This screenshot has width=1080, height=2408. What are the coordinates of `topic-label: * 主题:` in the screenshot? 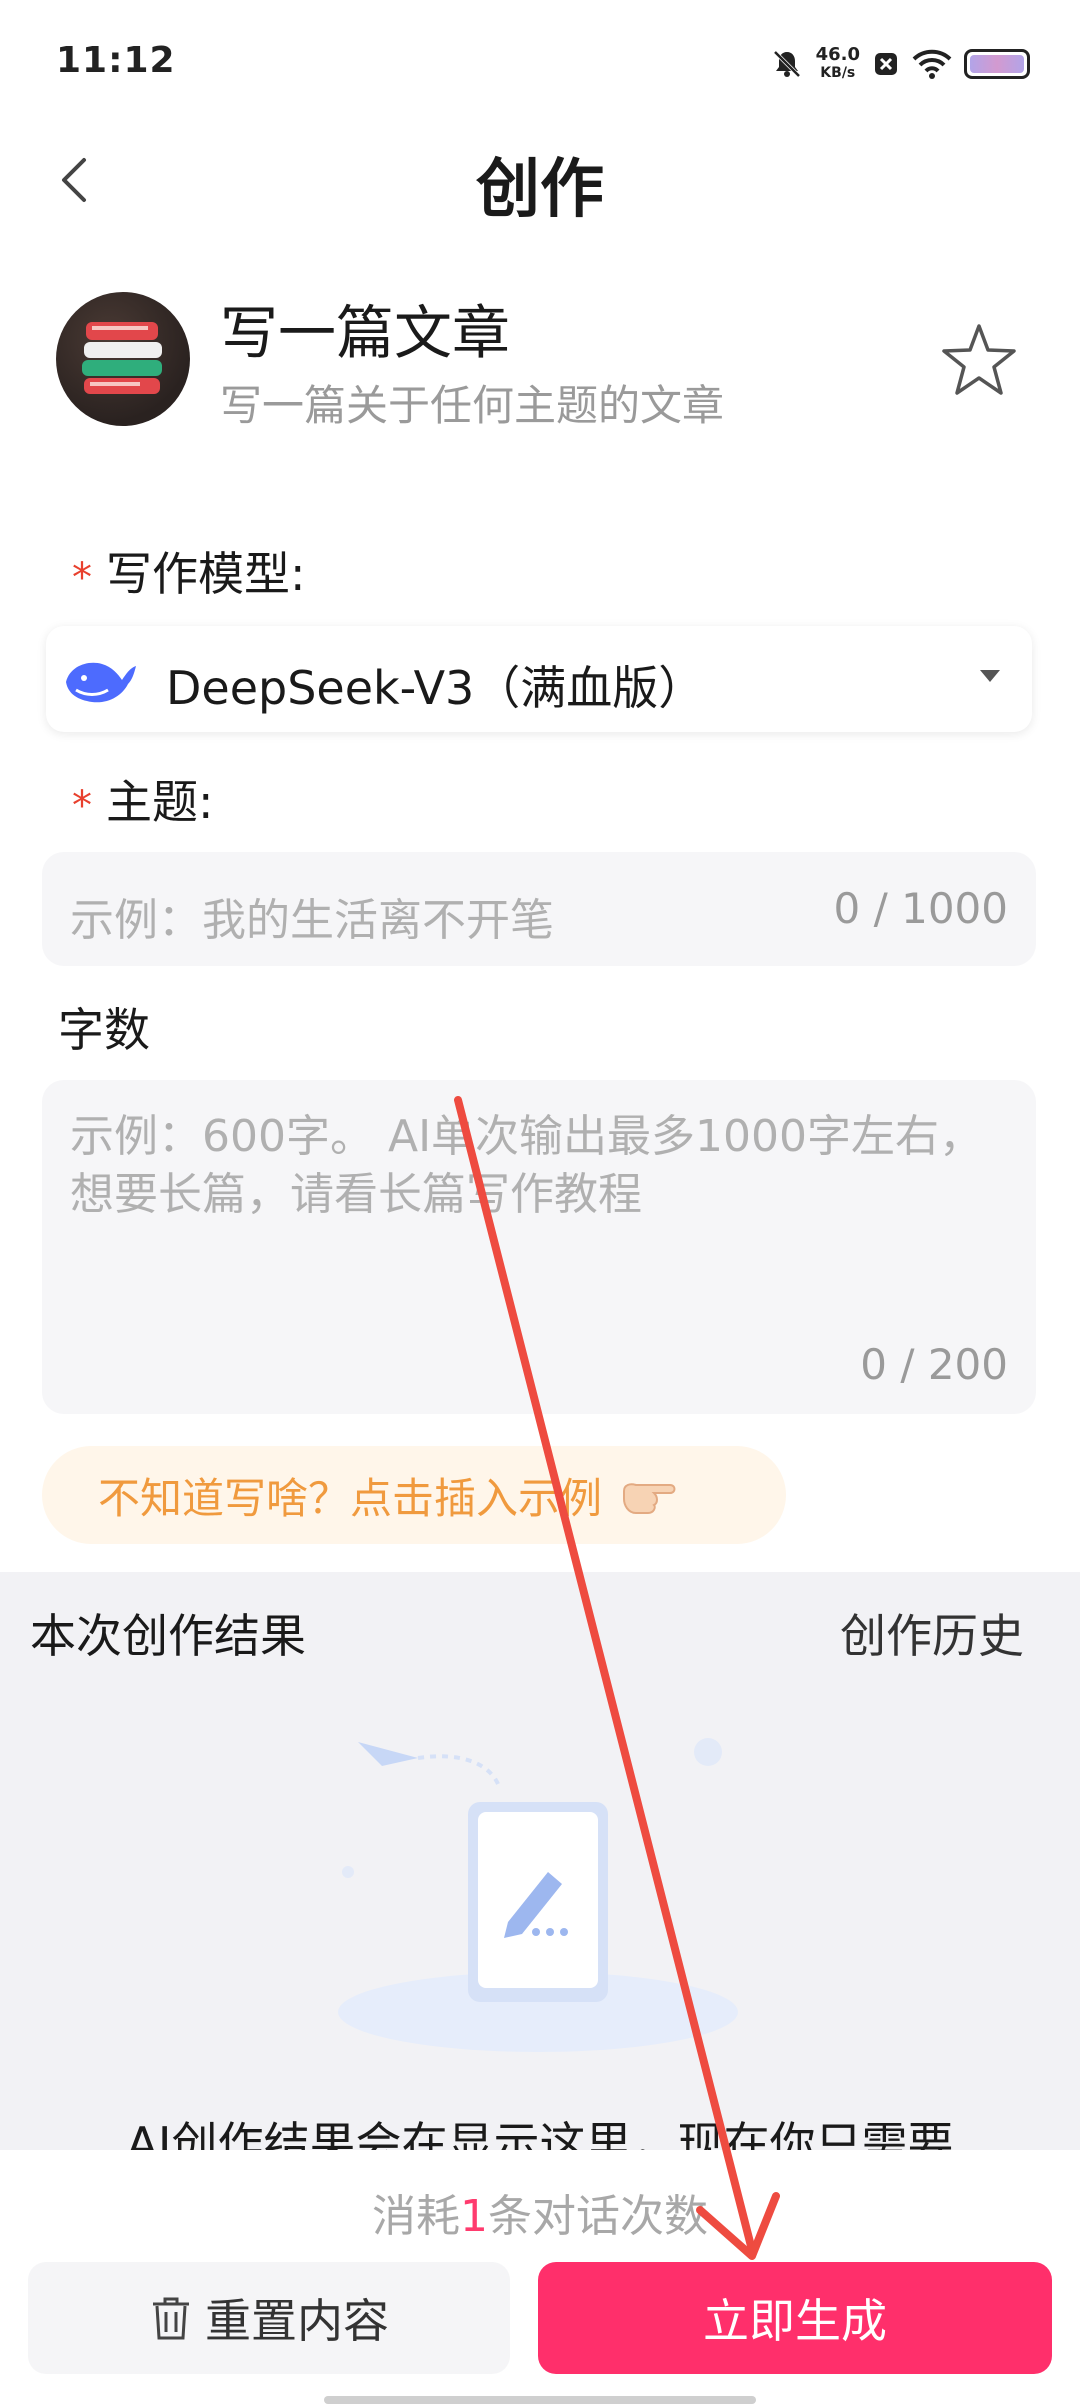 It's located at (143, 802).